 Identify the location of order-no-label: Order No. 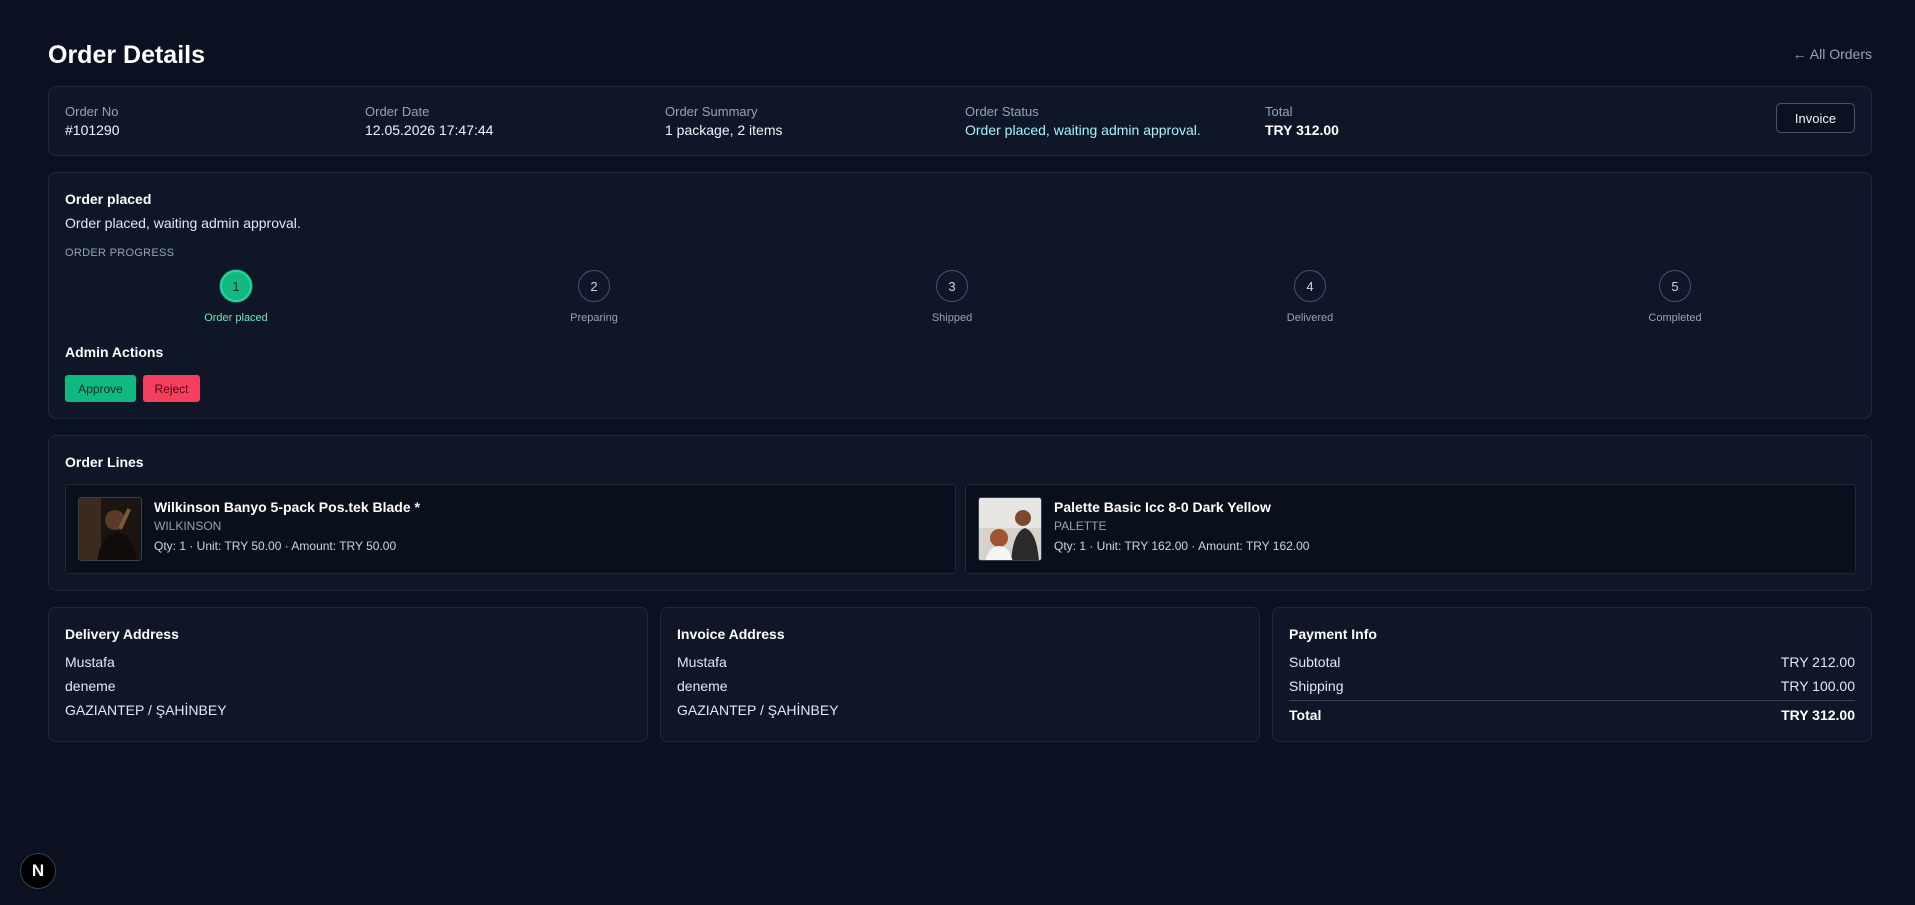
(92, 111).